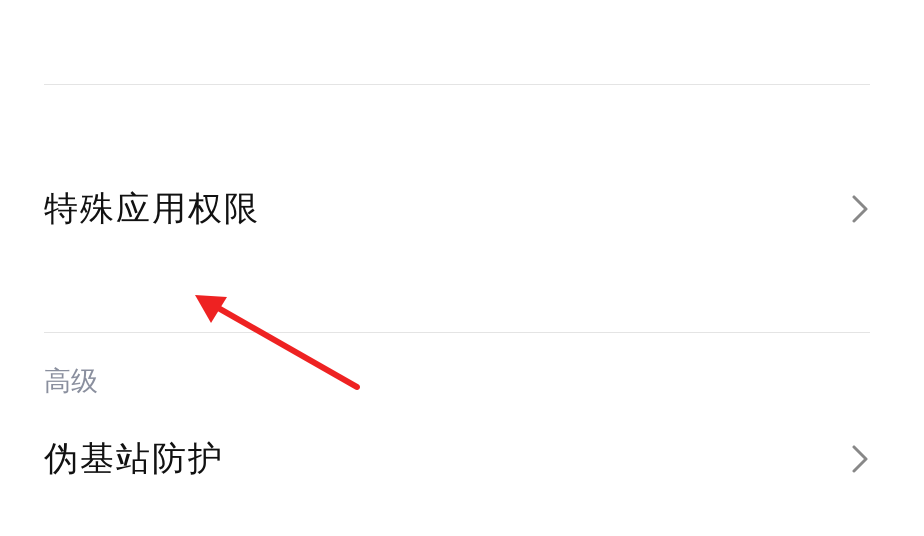 The image size is (924, 536). What do you see at coordinates (152, 209) in the screenshot?
I see `row-label: 特殊应用权限` at bounding box center [152, 209].